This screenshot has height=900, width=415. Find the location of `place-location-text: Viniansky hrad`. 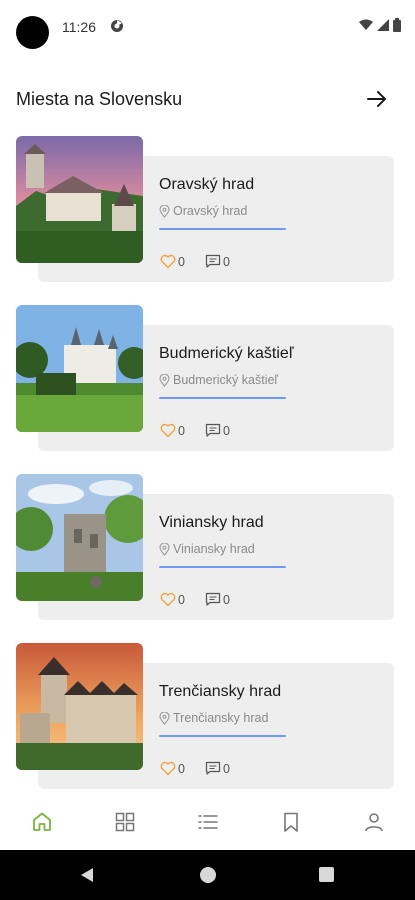

place-location-text: Viniansky hrad is located at coordinates (214, 549).